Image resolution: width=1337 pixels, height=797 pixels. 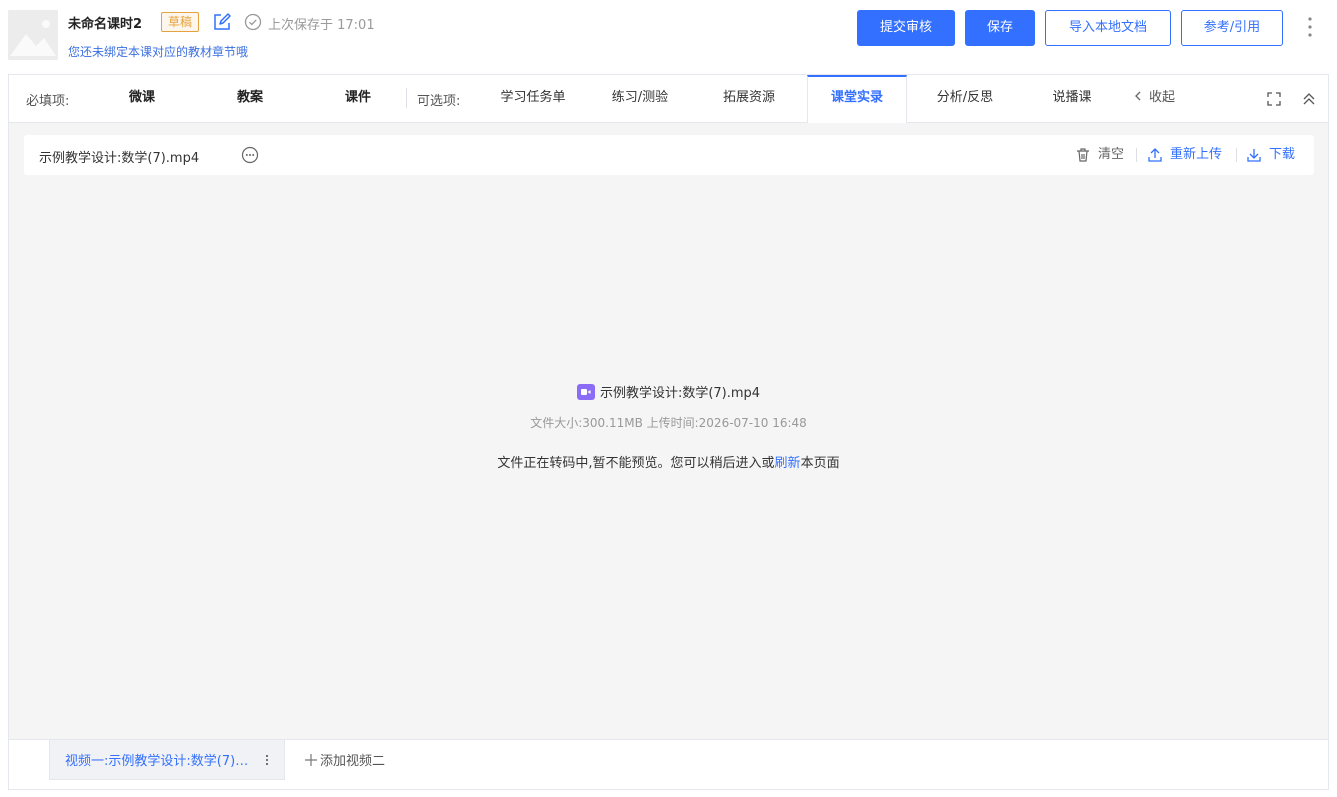 I want to click on plus-icon, so click(x=311, y=760).